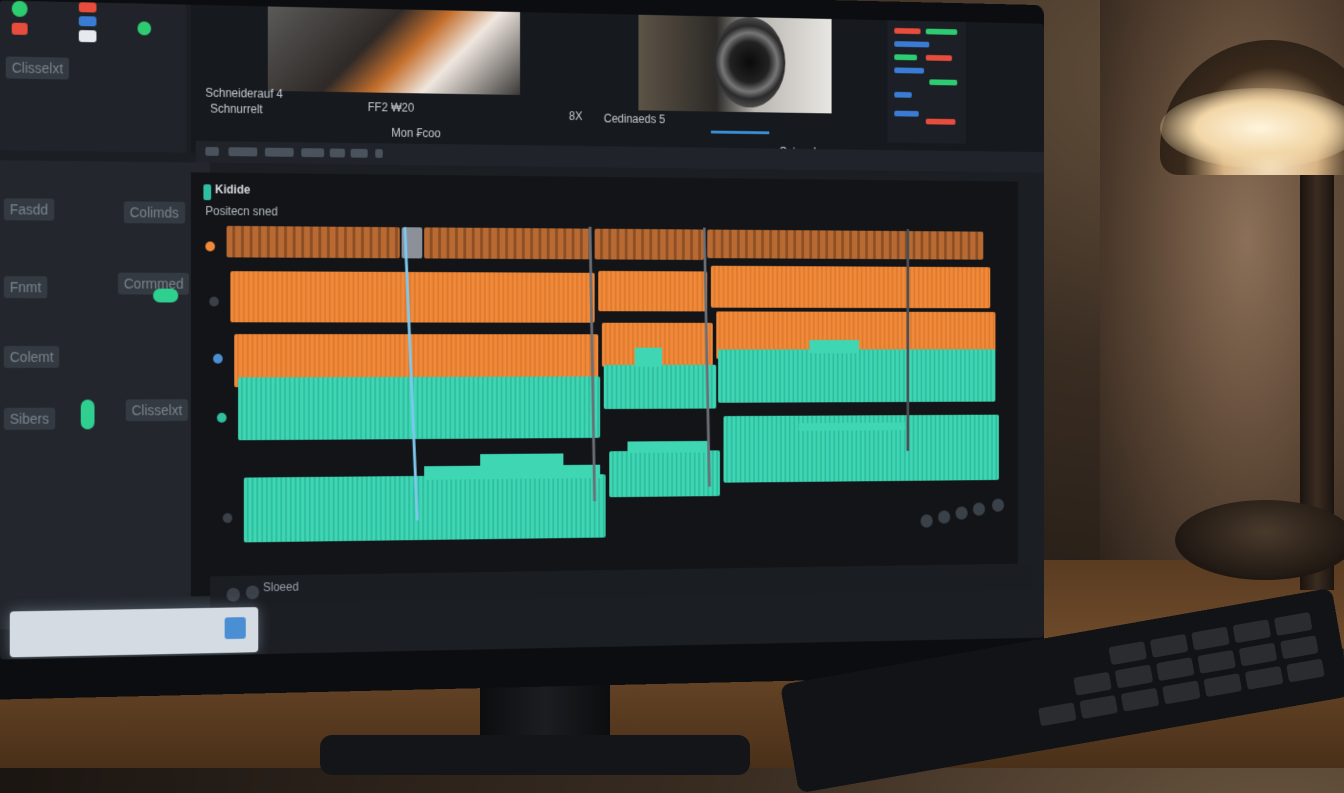  What do you see at coordinates (236, 109) in the screenshot?
I see `source-subtitle: Schnurrelt` at bounding box center [236, 109].